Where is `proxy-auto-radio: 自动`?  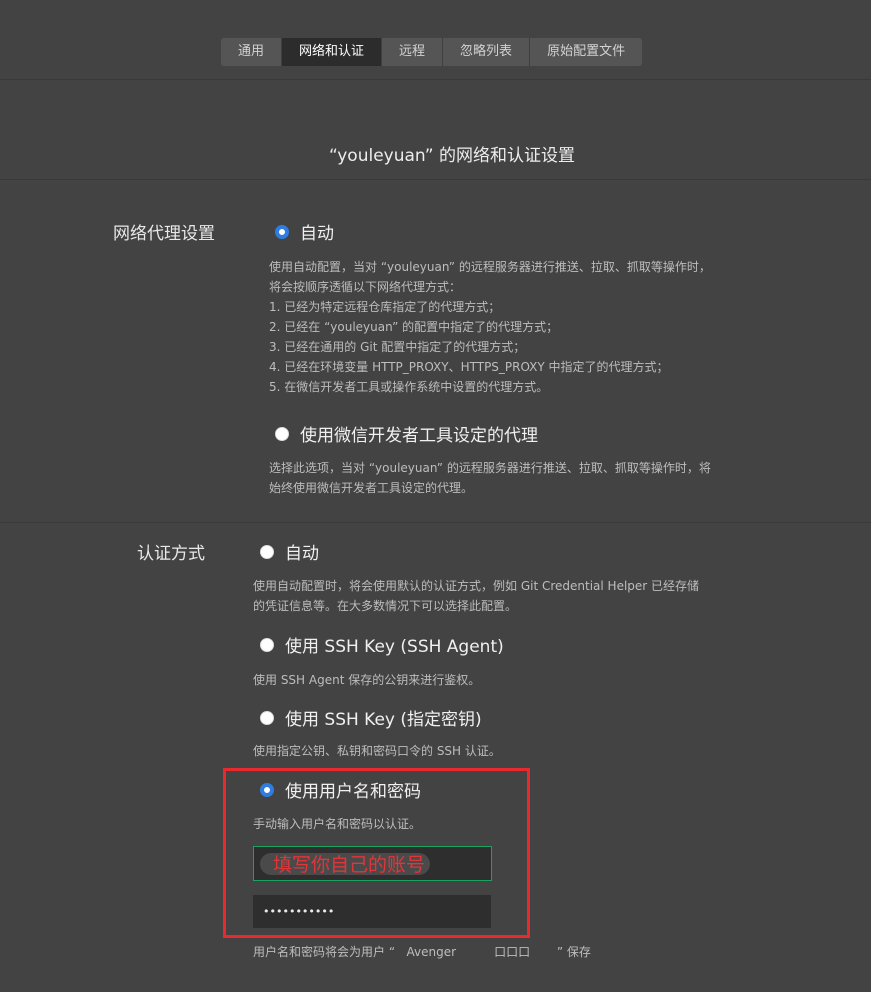 proxy-auto-radio: 自动 is located at coordinates (304, 231).